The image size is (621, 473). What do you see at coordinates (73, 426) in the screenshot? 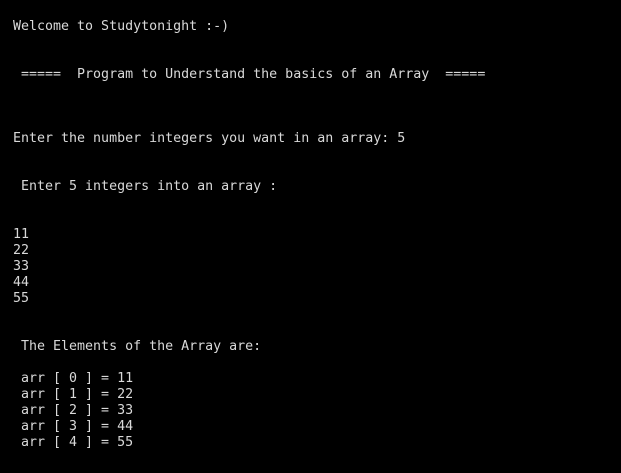
I see `array-element-line: arr [ 3 ] = 44` at bounding box center [73, 426].